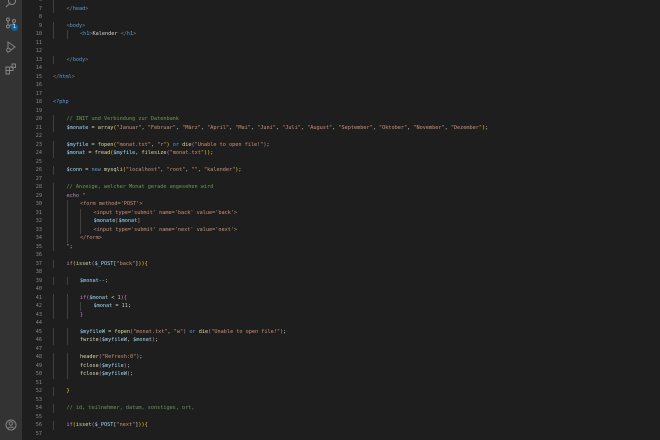 The image size is (660, 440). Describe the element at coordinates (341, 272) in the screenshot. I see `code-line: 38` at that location.